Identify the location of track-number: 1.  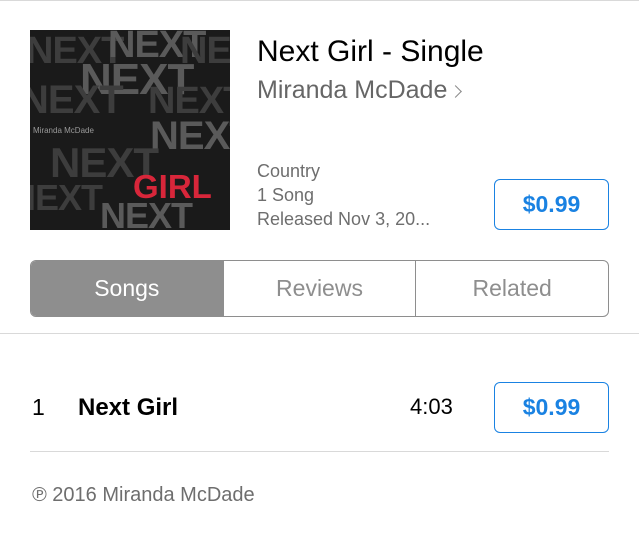
(38, 407).